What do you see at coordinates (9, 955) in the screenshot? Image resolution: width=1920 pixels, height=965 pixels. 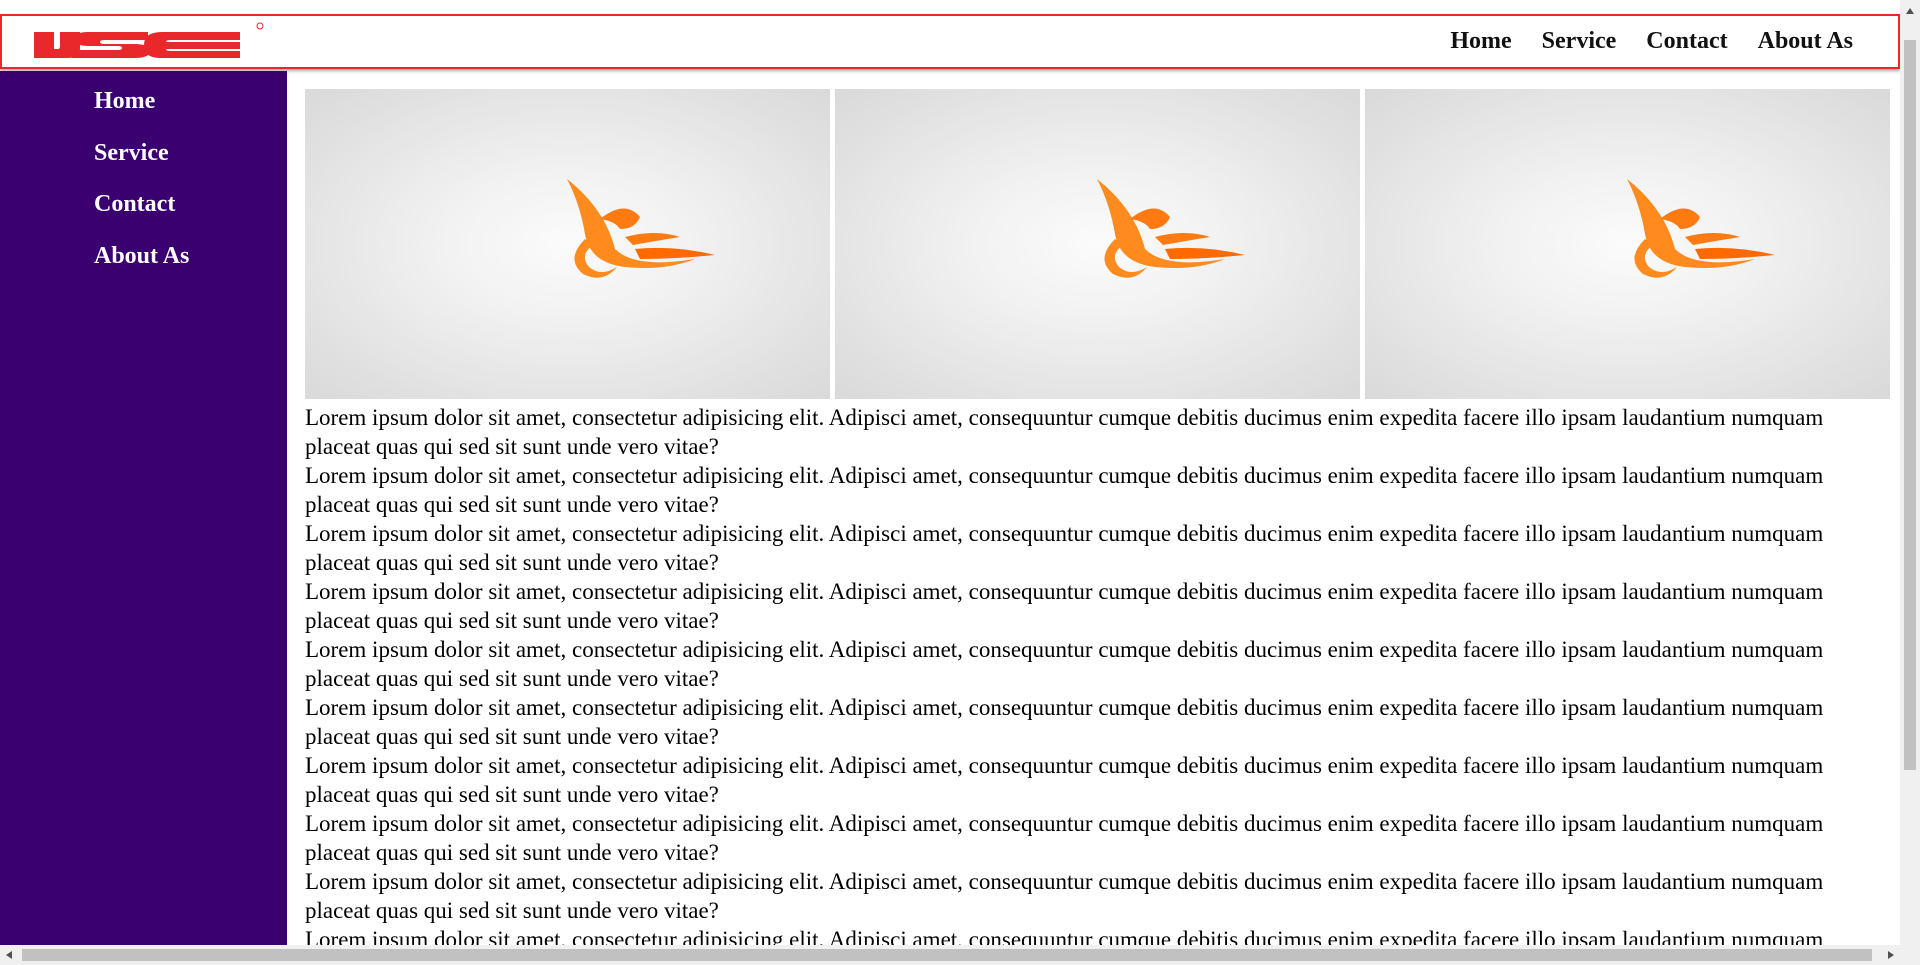 I see `scroll-left-arrow-icon` at bounding box center [9, 955].